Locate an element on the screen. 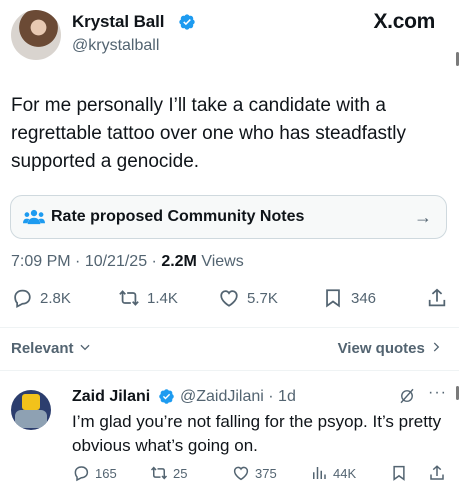  x-com-logo: X.com is located at coordinates (404, 21).